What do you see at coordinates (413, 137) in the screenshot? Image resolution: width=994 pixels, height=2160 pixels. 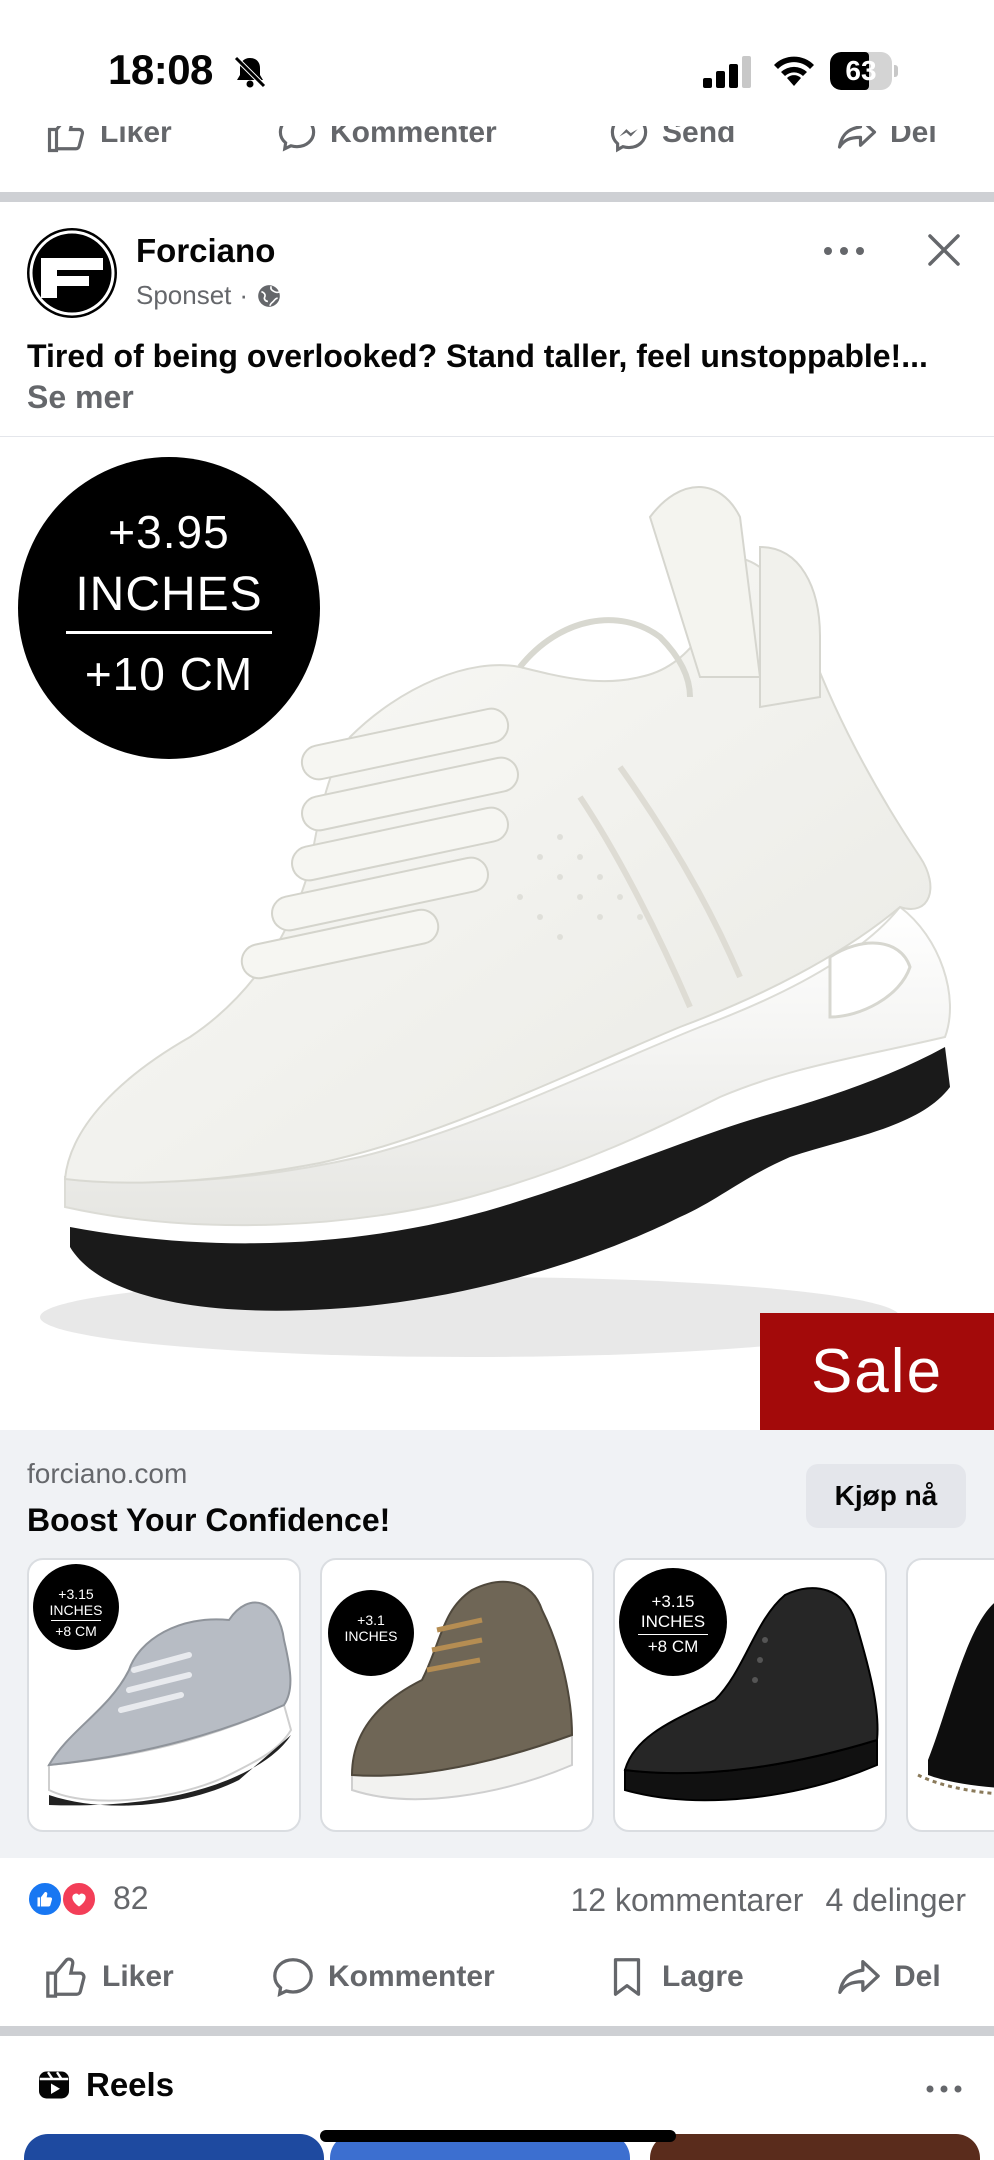 I see `prev-comment-label: Kommenter` at bounding box center [413, 137].